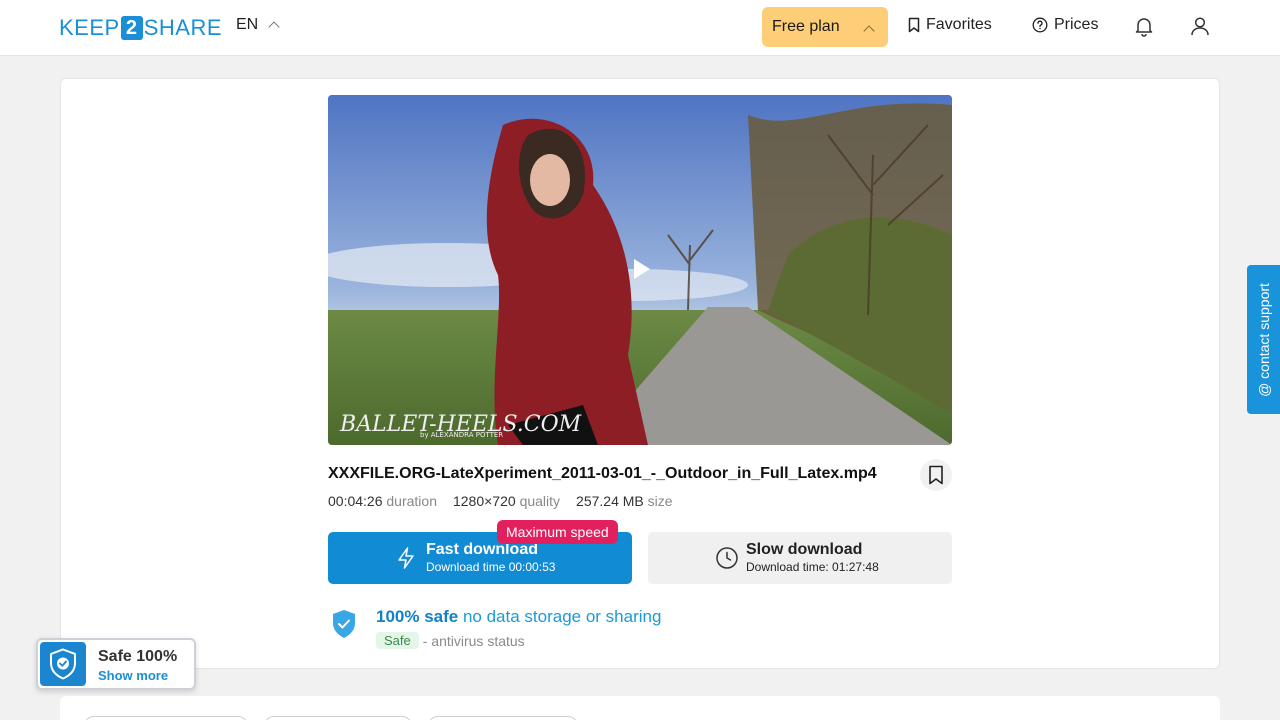 The image size is (1280, 720). I want to click on logo-text-right: SHARE, so click(182, 27).